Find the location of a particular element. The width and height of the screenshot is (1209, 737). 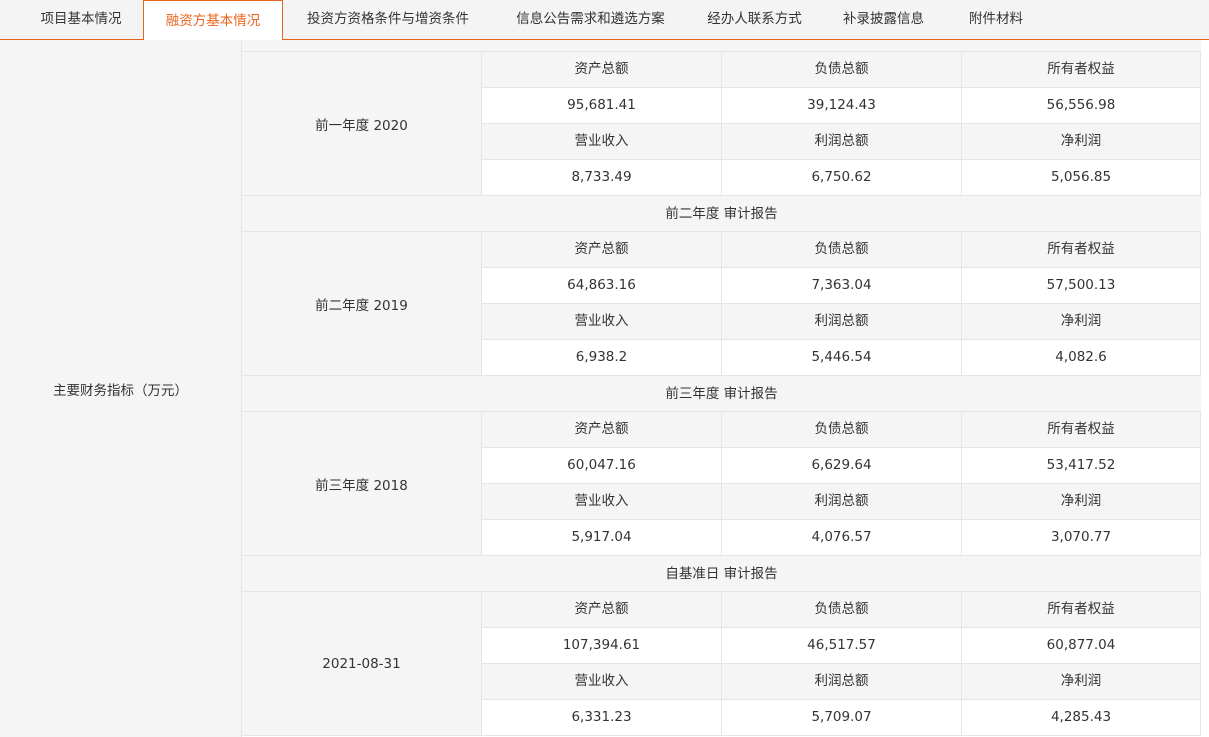

period-label: 前二年度 2019 is located at coordinates (362, 304).